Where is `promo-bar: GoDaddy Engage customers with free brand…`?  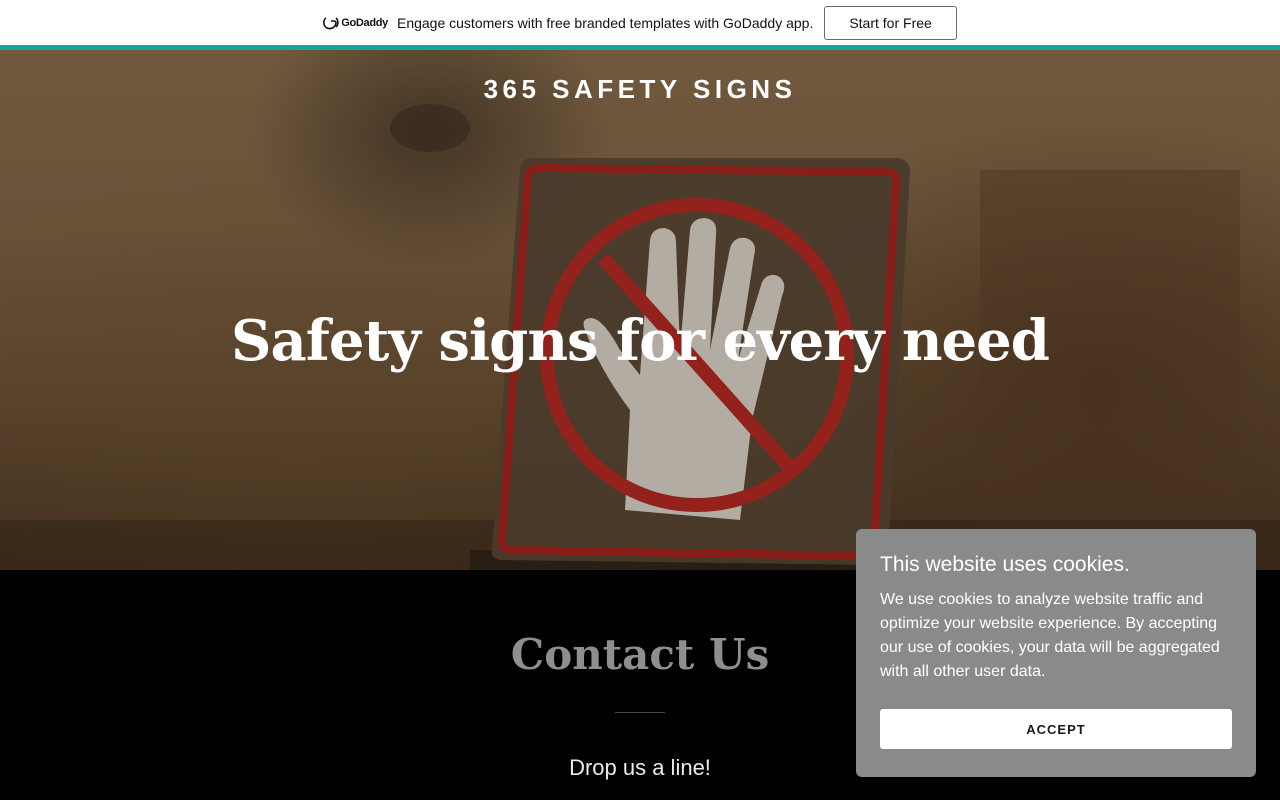 promo-bar: GoDaddy Engage customers with free brand… is located at coordinates (640, 22).